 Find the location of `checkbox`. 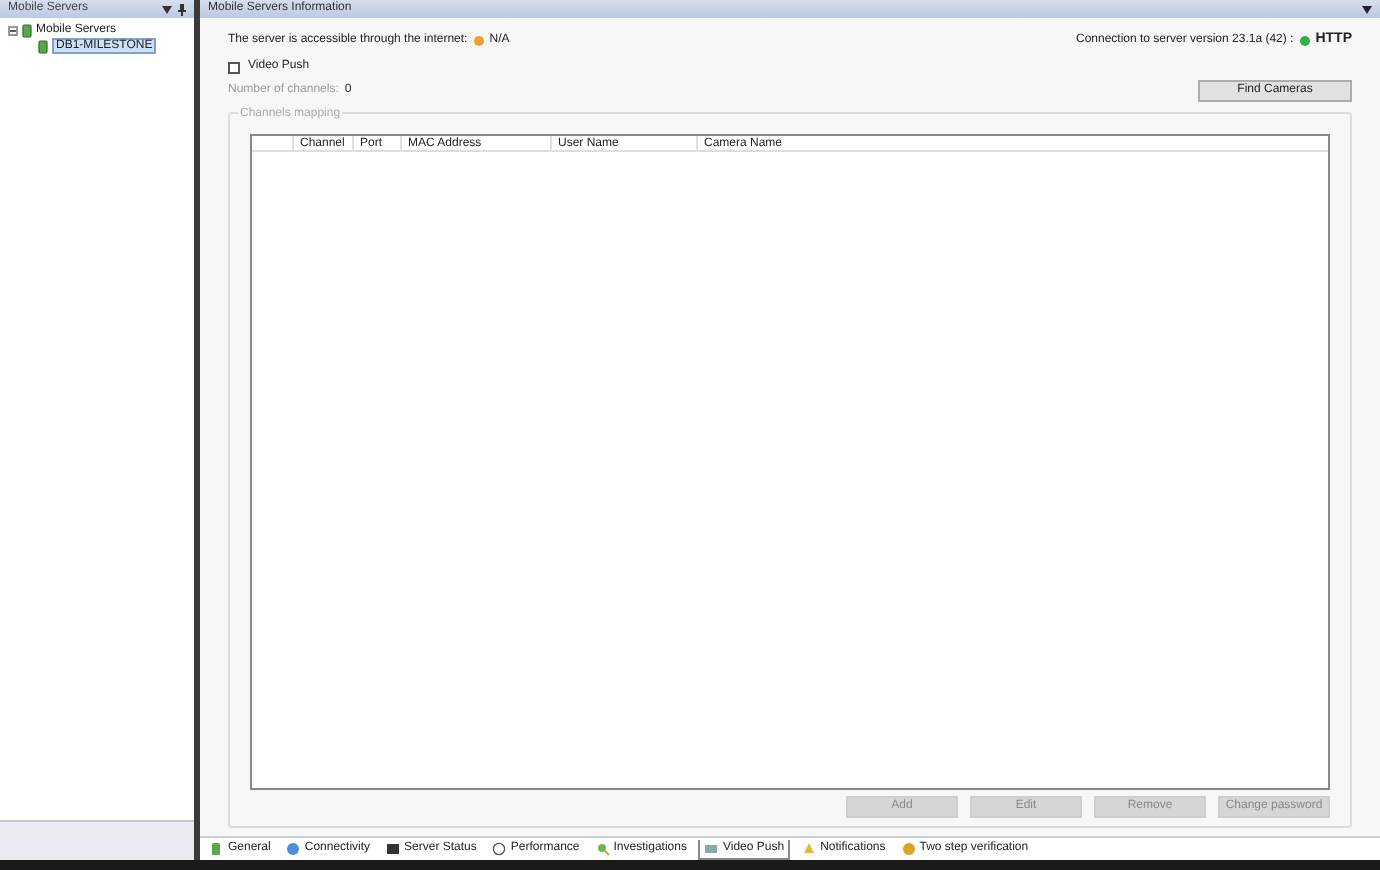

checkbox is located at coordinates (234, 67).